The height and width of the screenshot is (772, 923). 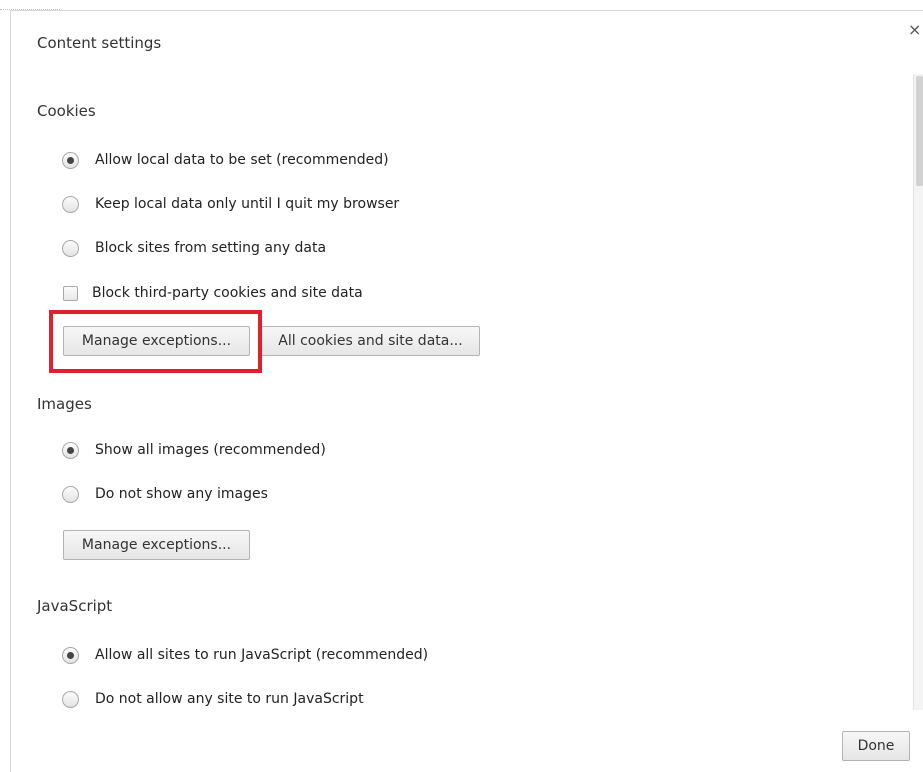 I want to click on images-heading: Images, so click(x=64, y=404).